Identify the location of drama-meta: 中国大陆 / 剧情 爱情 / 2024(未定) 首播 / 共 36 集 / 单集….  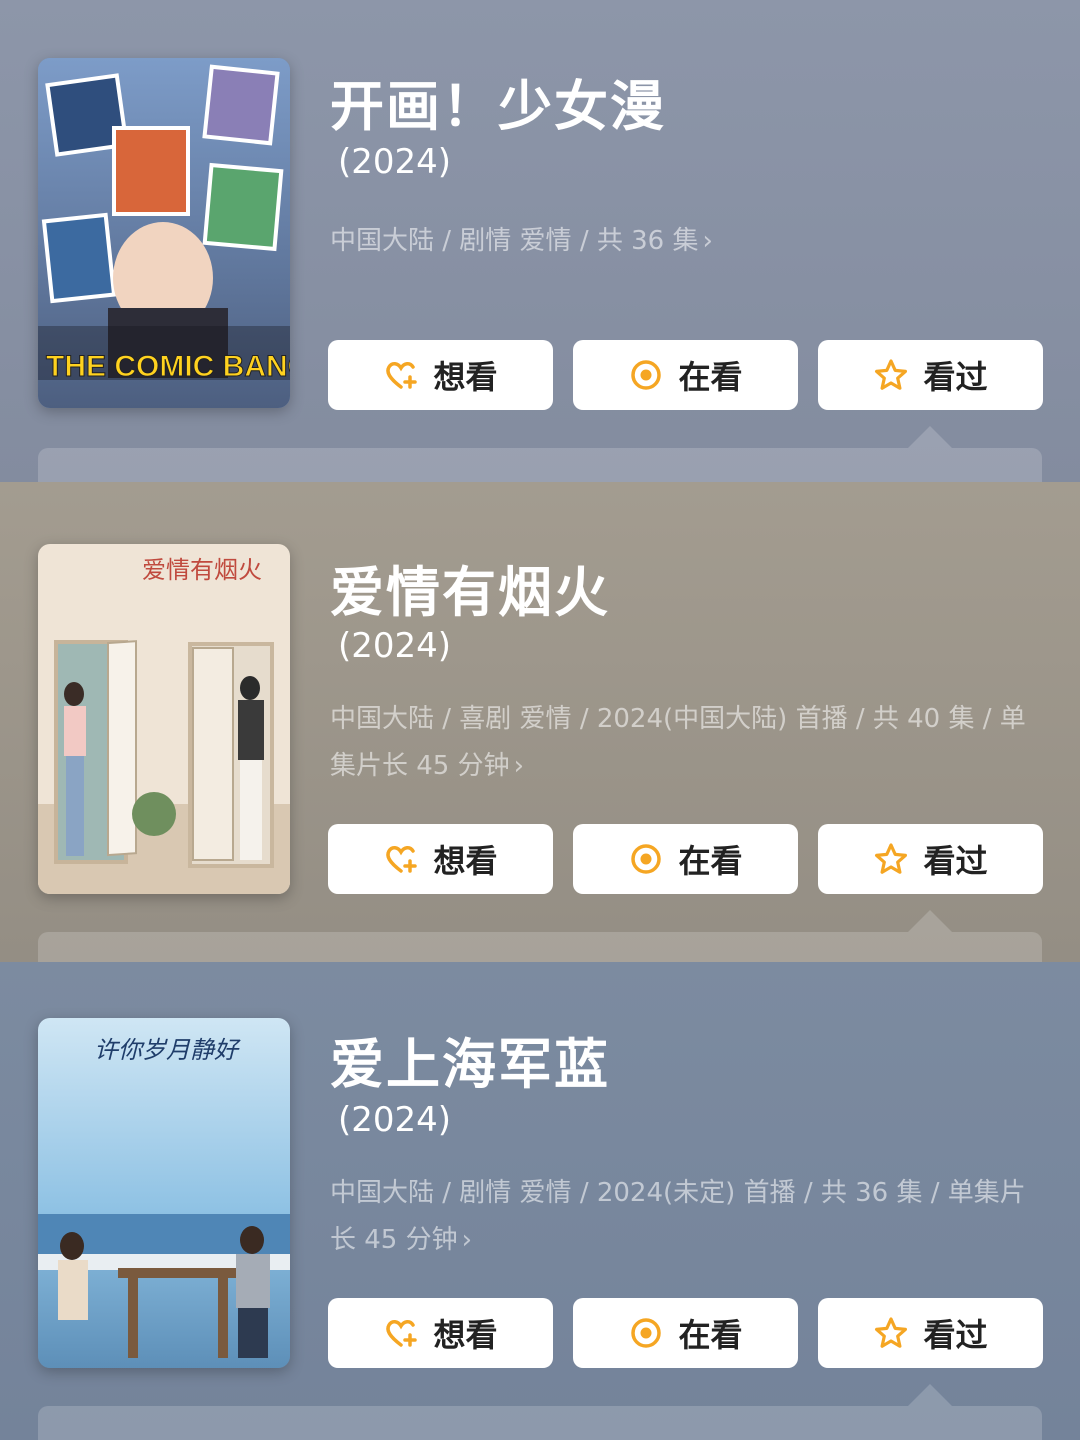
(685, 1217).